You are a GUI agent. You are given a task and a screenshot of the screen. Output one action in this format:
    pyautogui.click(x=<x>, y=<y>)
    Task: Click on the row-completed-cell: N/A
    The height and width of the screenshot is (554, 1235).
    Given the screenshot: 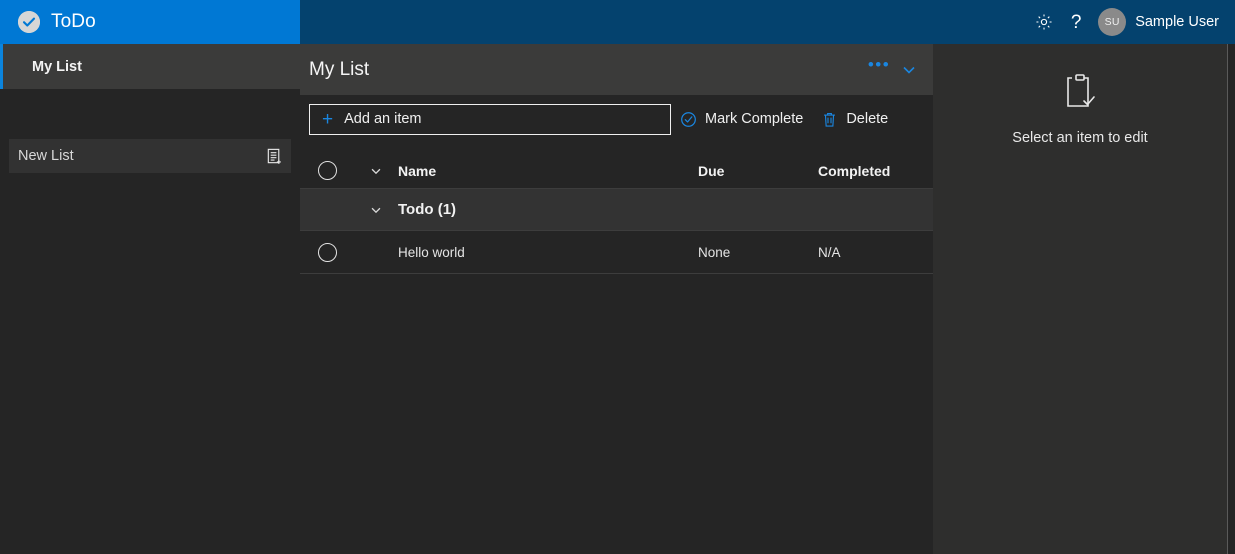 What is the action you would take?
    pyautogui.click(x=829, y=252)
    